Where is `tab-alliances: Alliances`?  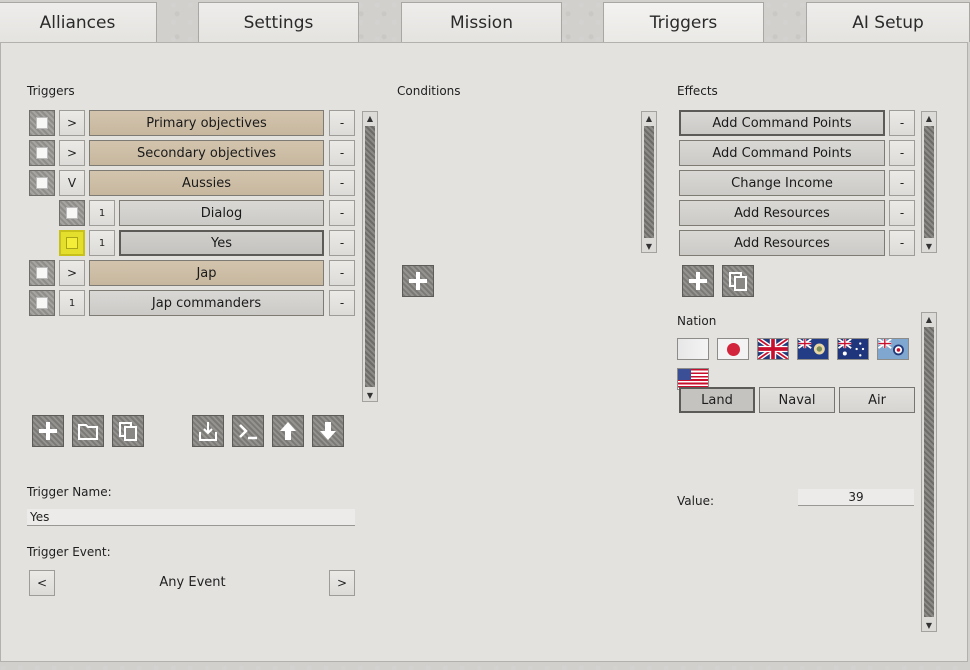
tab-alliances: Alliances is located at coordinates (78, 22).